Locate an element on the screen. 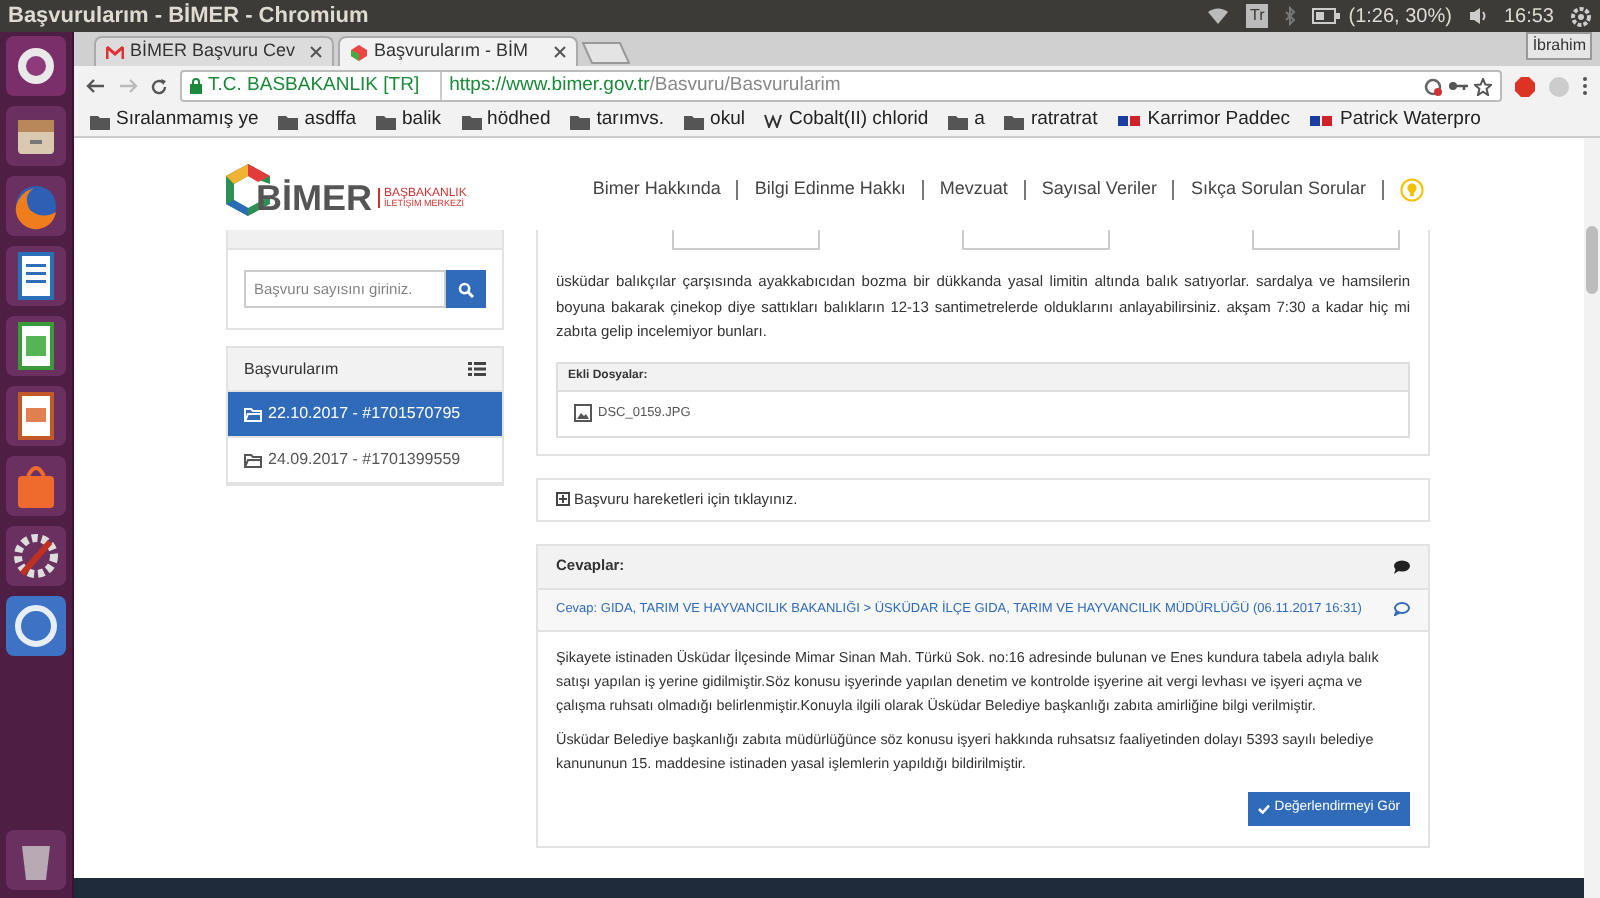 This screenshot has height=898, width=1600. mail-logo-icon is located at coordinates (115, 52).